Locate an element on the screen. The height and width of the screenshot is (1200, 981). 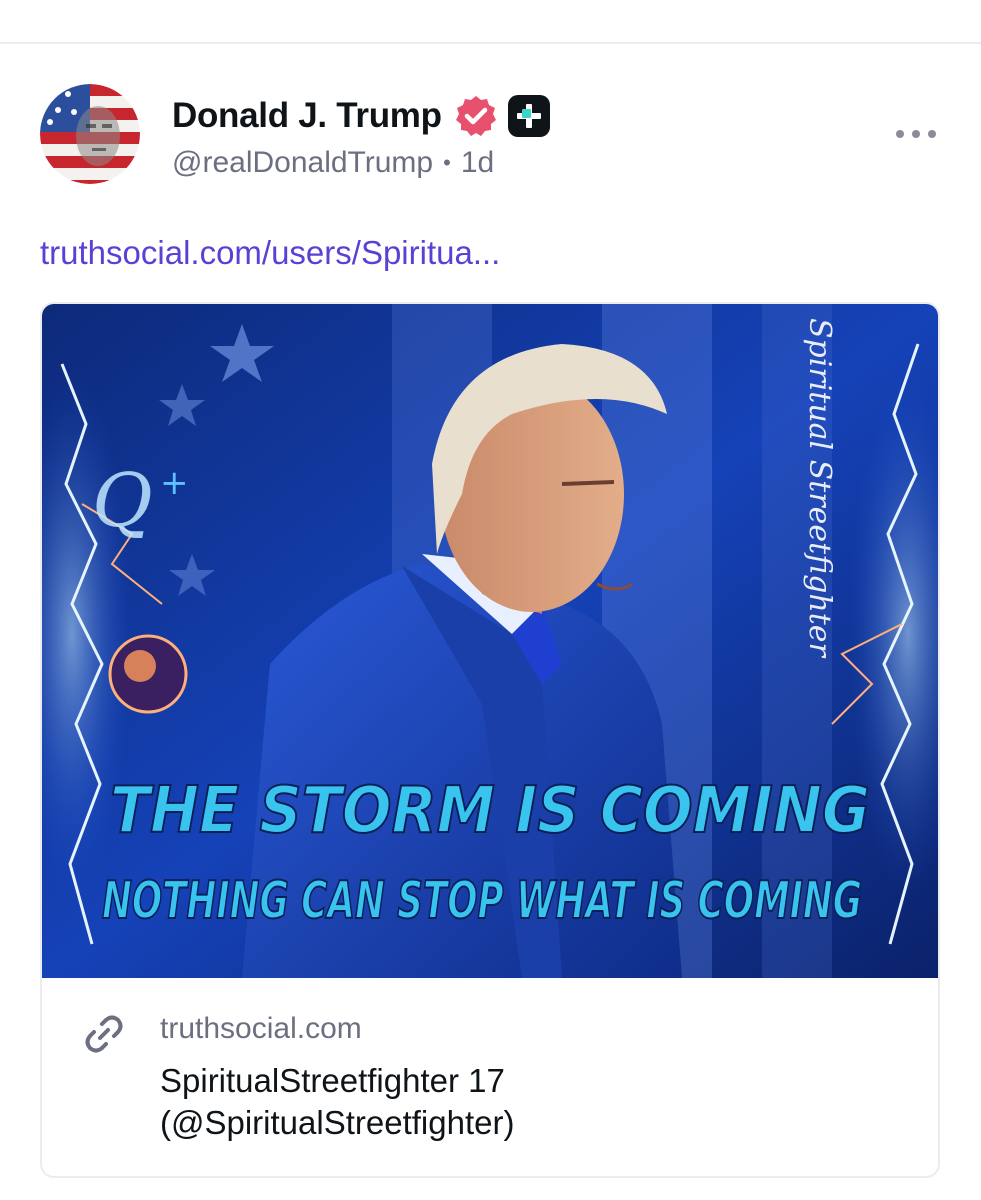
verified-badge-icon is located at coordinates (476, 116).